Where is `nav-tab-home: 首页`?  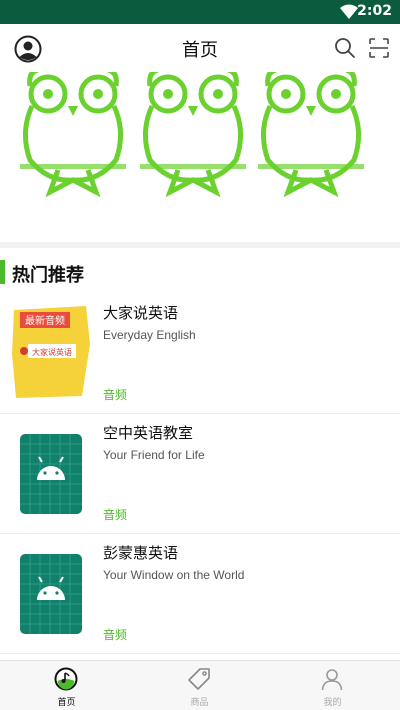
nav-tab-home: 首页 is located at coordinates (66, 685).